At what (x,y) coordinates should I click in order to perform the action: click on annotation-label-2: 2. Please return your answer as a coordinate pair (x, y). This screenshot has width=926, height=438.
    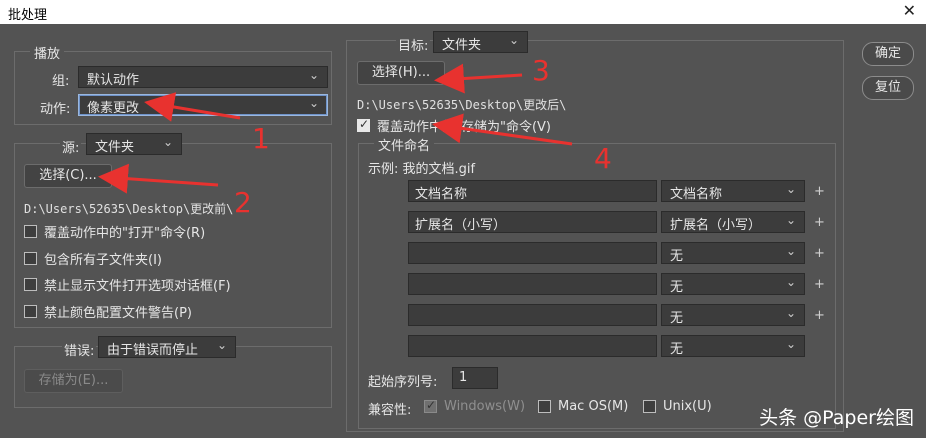
    Looking at the image, I should click on (243, 202).